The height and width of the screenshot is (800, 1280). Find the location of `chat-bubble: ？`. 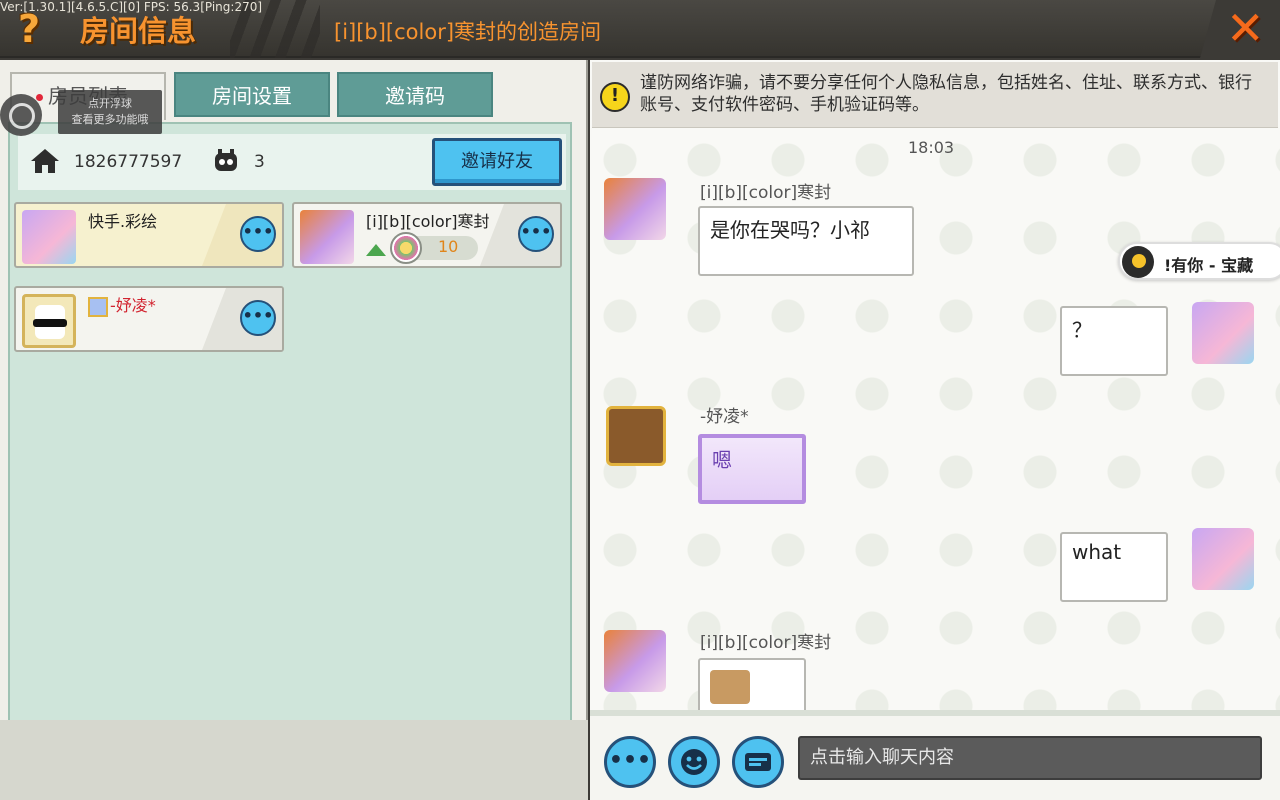

chat-bubble: ？ is located at coordinates (1114, 341).